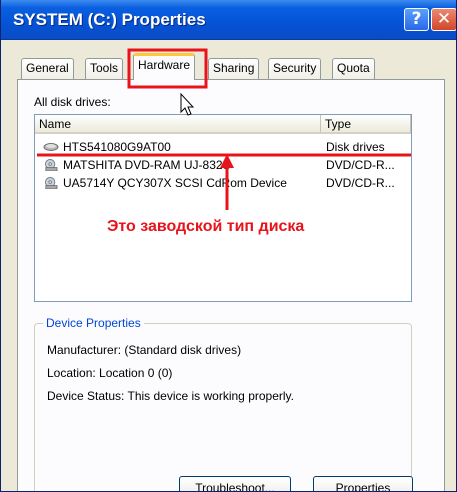 The height and width of the screenshot is (492, 457). What do you see at coordinates (47, 68) in the screenshot?
I see `tab-general: General` at bounding box center [47, 68].